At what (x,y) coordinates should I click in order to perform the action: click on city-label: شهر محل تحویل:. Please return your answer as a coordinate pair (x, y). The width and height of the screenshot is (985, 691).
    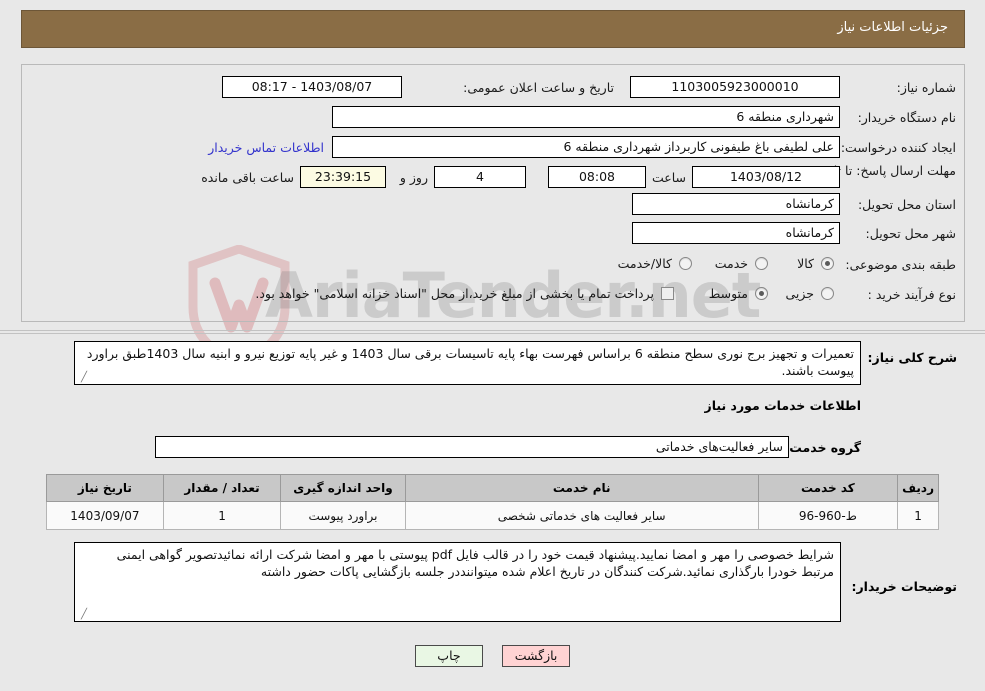
    Looking at the image, I should click on (910, 233).